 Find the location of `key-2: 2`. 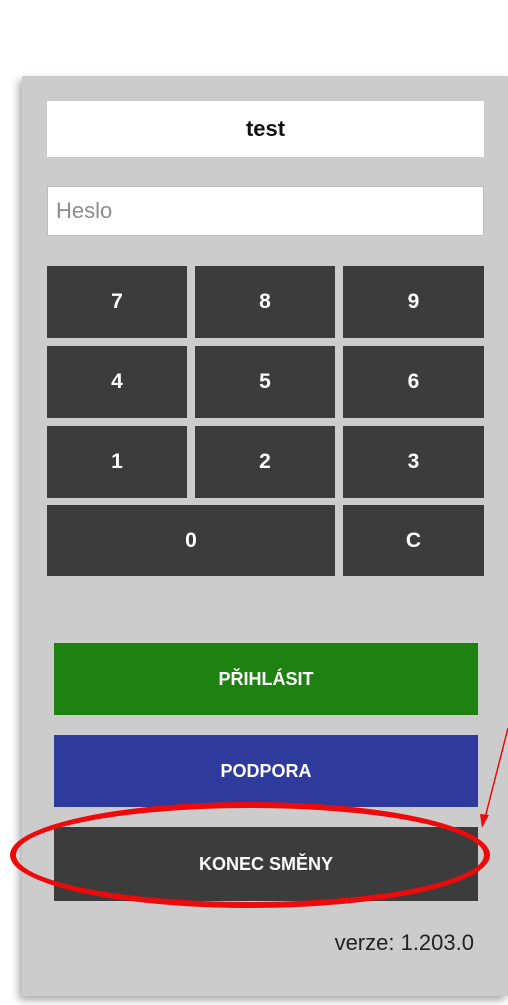

key-2: 2 is located at coordinates (265, 462).